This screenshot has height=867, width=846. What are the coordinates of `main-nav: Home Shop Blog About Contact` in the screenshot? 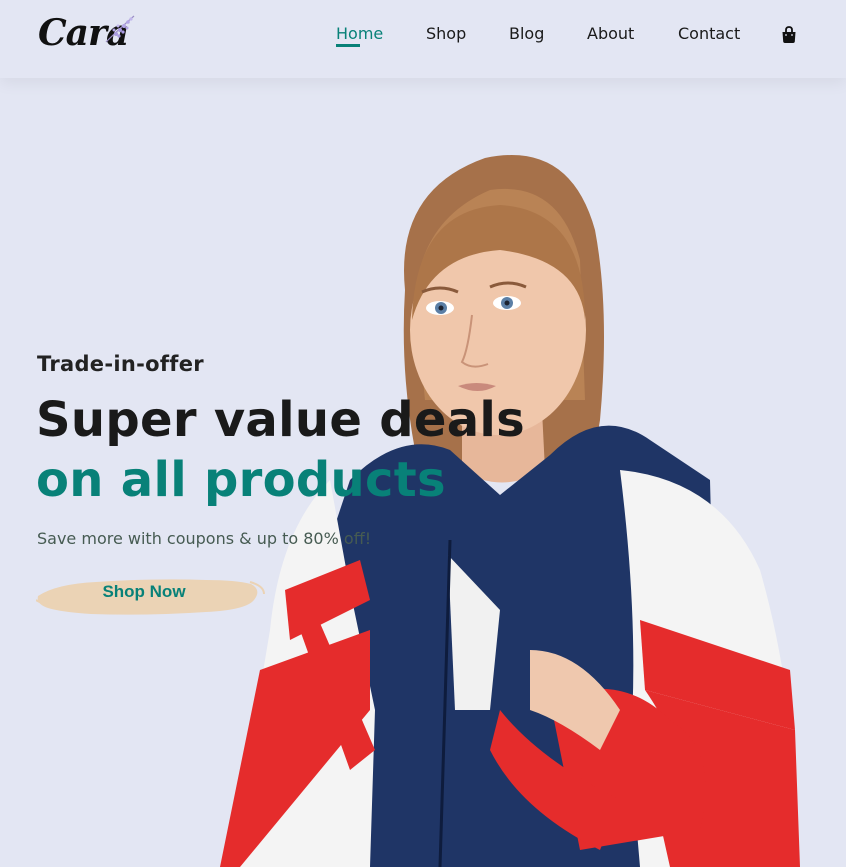 It's located at (423, 36).